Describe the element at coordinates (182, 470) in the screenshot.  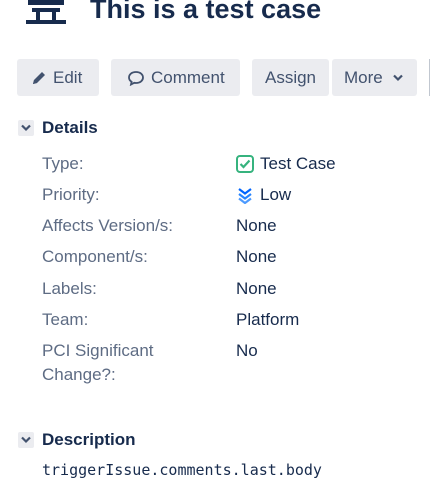
I see `description-body: triggerIssue.comments.last.body` at that location.